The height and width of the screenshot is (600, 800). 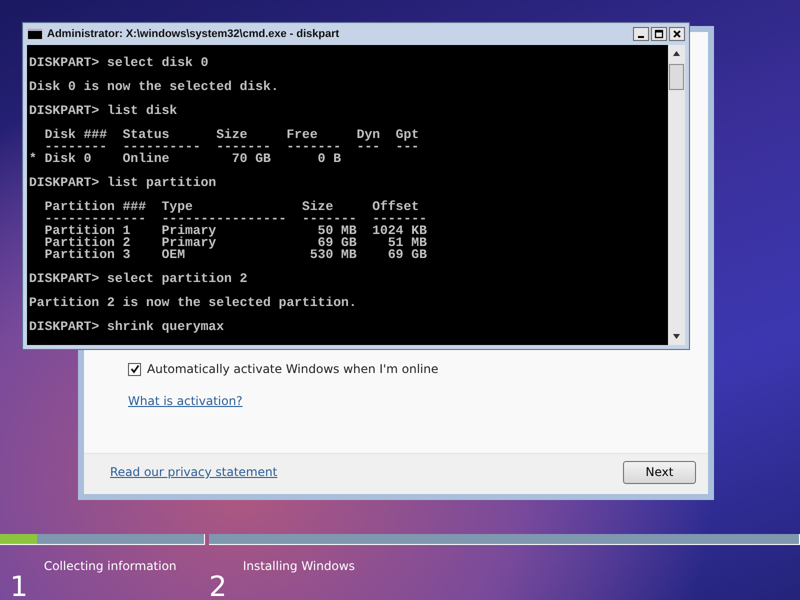 I want to click on console-line: Partition ### Type Size Offset, so click(x=232, y=207).